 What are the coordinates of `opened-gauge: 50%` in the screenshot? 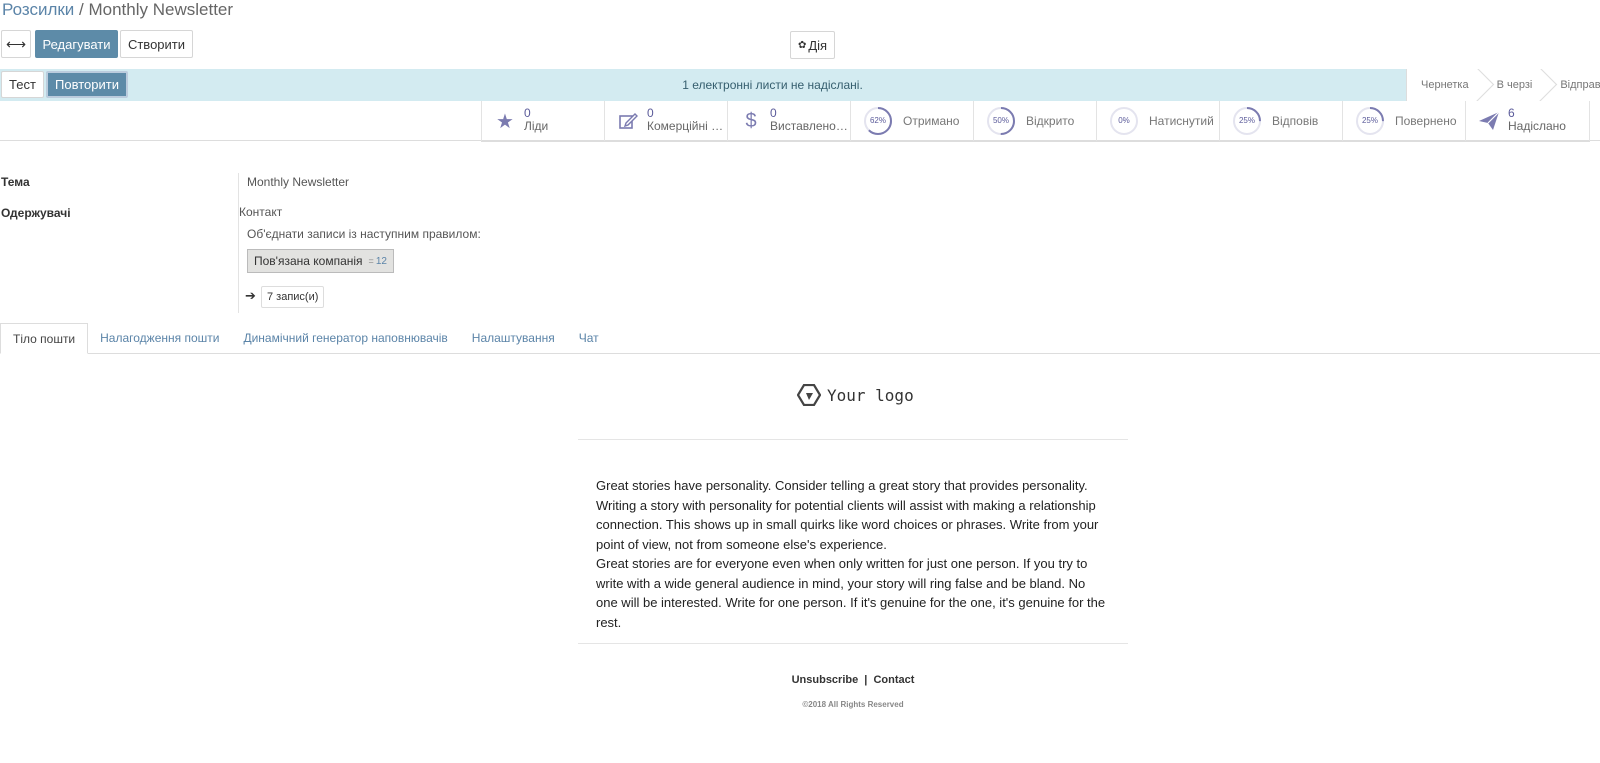 It's located at (1001, 121).